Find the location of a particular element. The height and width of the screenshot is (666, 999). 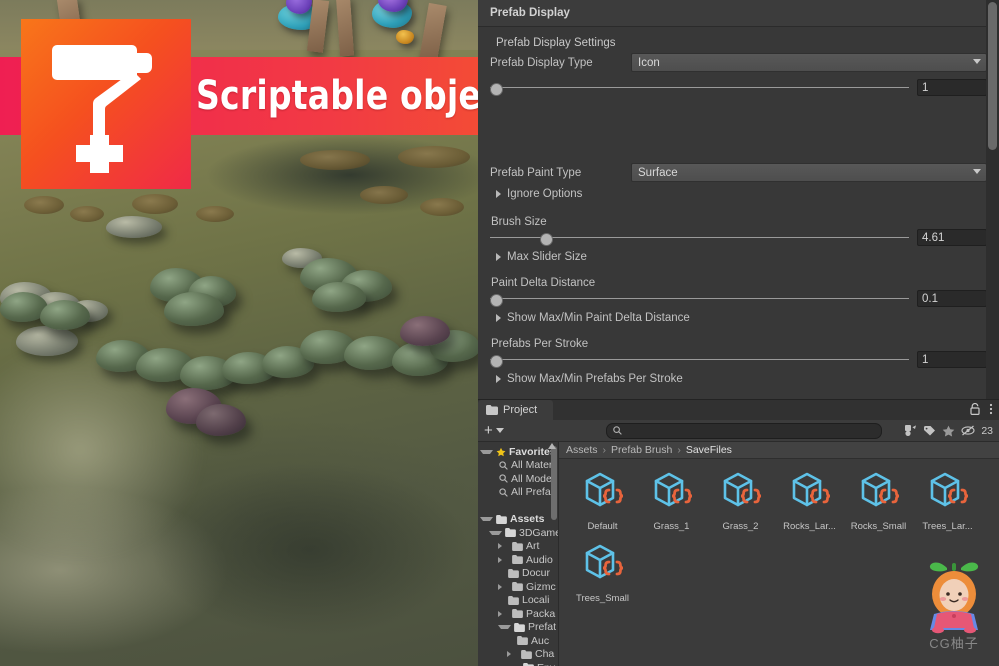

prefabs-per-stroke-knob is located at coordinates (496, 361).